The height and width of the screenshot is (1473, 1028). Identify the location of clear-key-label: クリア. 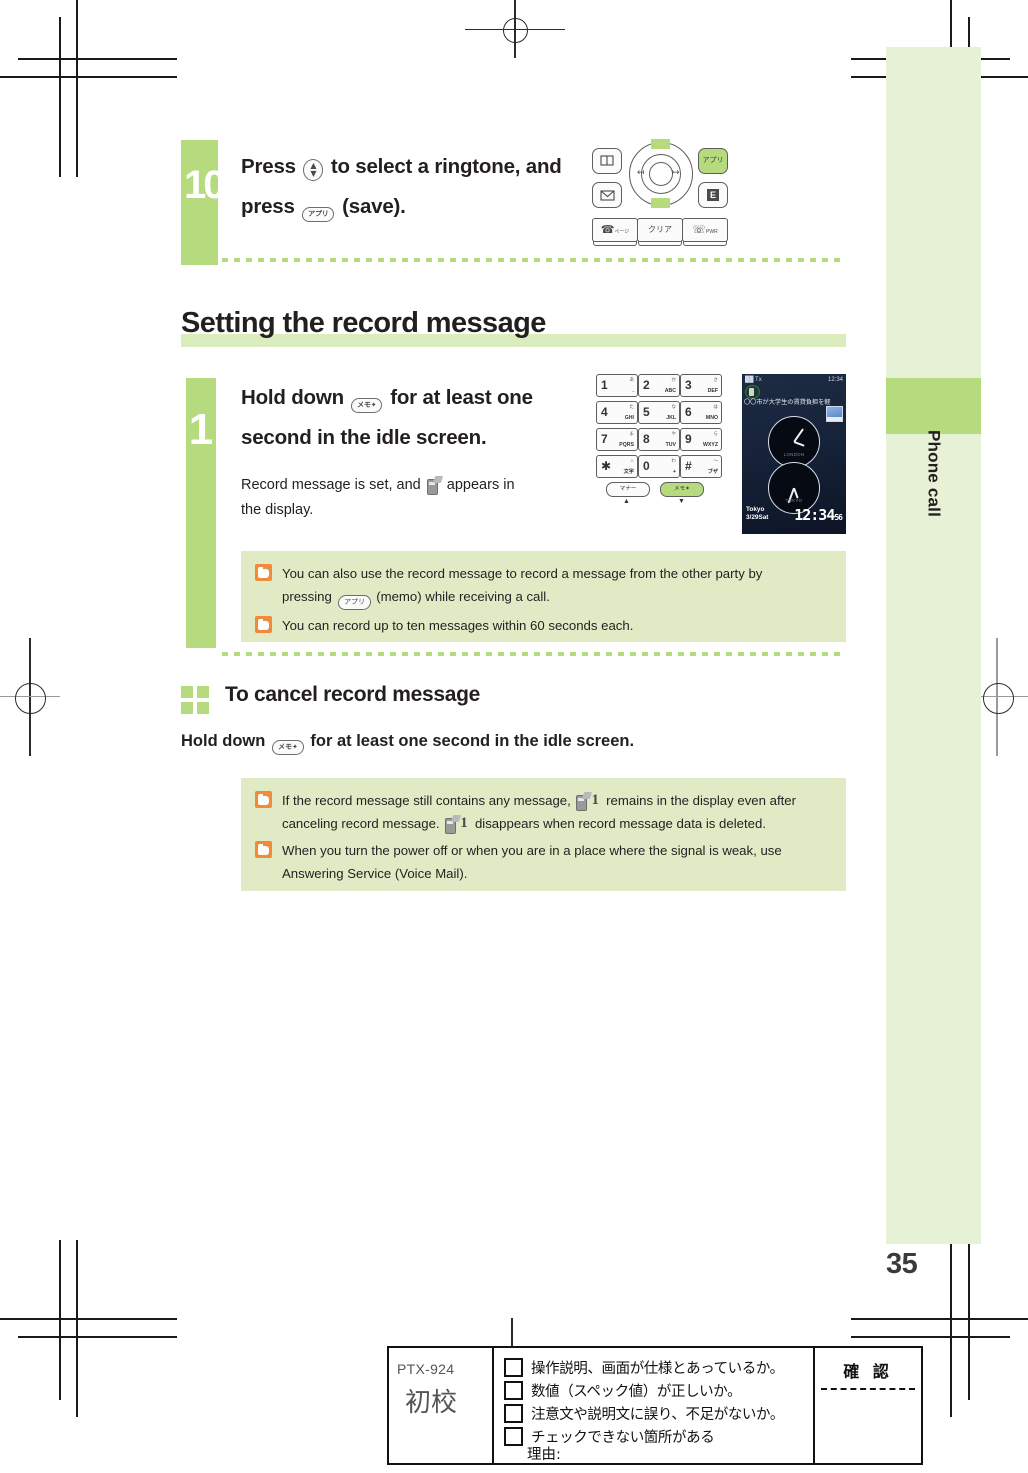
(660, 229).